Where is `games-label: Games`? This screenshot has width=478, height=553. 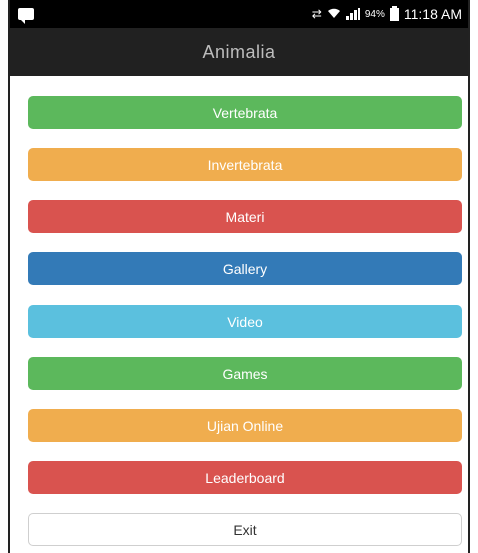
games-label: Games is located at coordinates (245, 373).